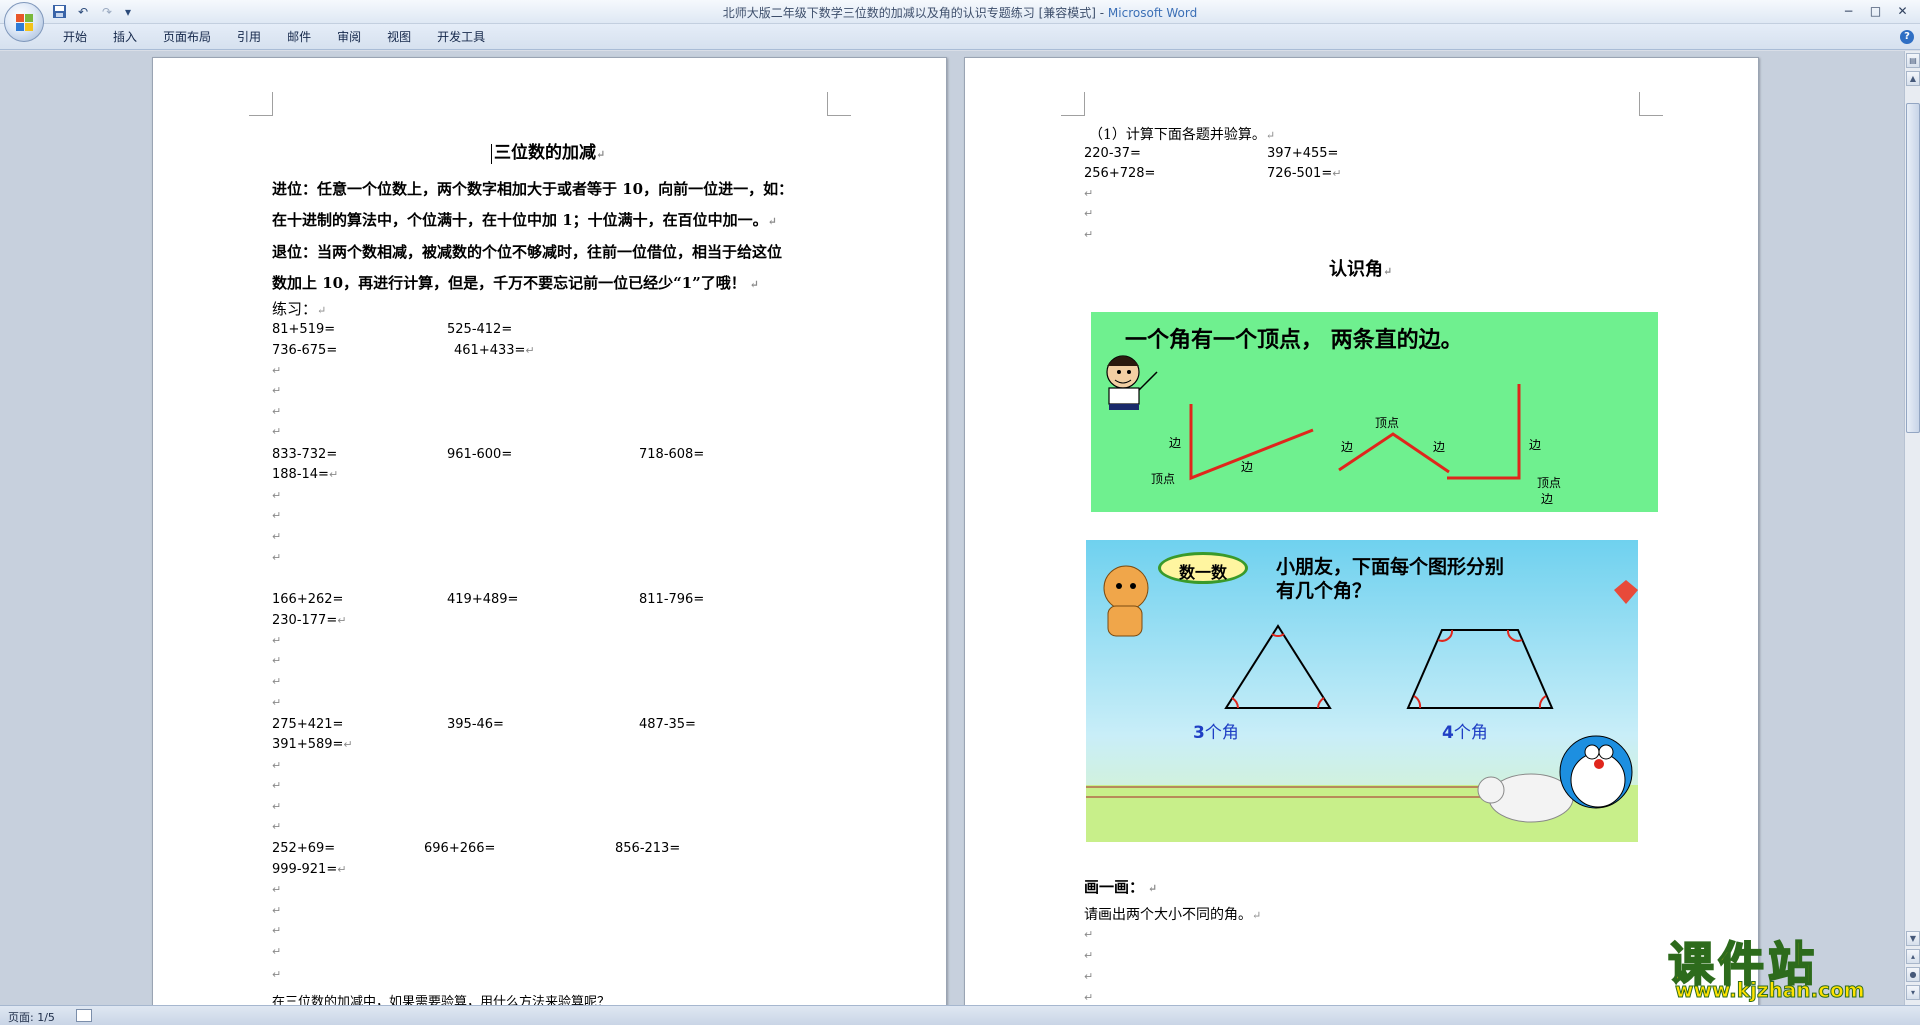 This screenshot has height=1025, width=1920. Describe the element at coordinates (1465, 733) in the screenshot. I see `trapezoid-caption: 4个角` at that location.